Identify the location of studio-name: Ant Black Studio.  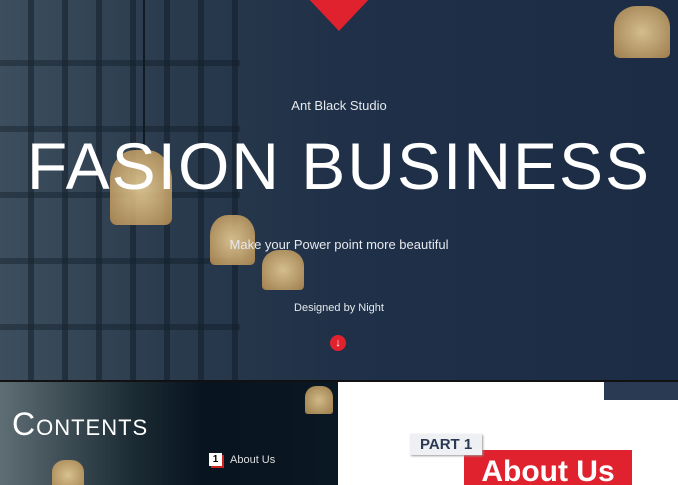
(339, 105).